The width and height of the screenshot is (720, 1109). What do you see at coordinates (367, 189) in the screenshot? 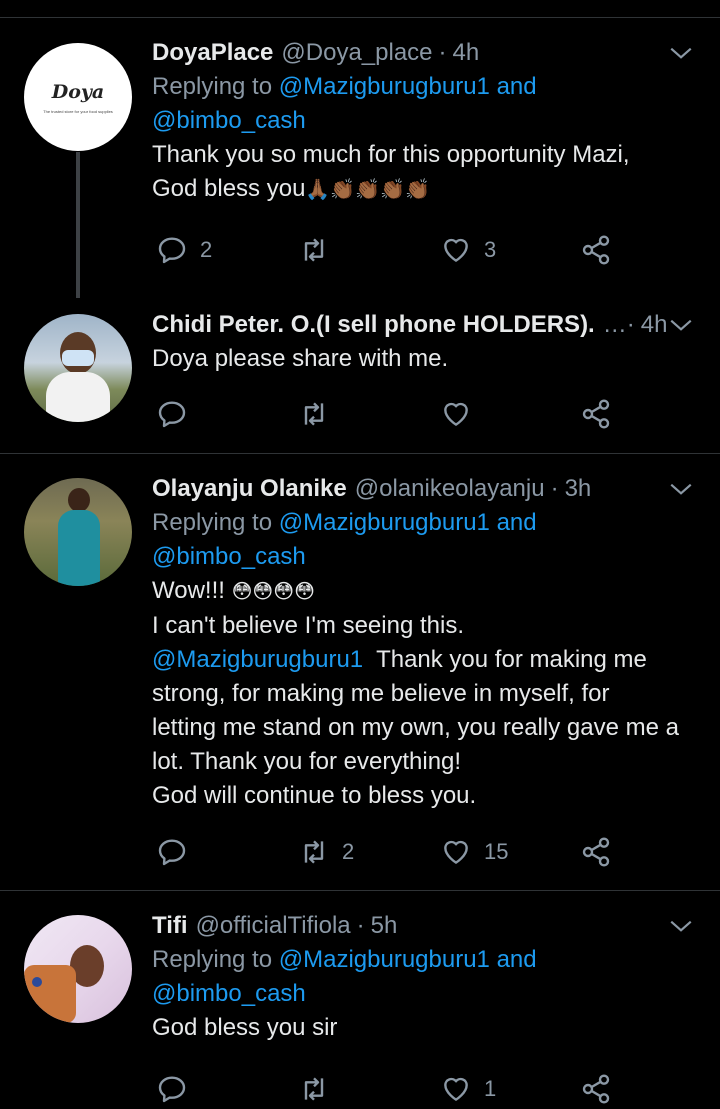
I see `emoji-sequence: 🙏🏾👏🏾👏🏾👏🏾👏🏾` at bounding box center [367, 189].